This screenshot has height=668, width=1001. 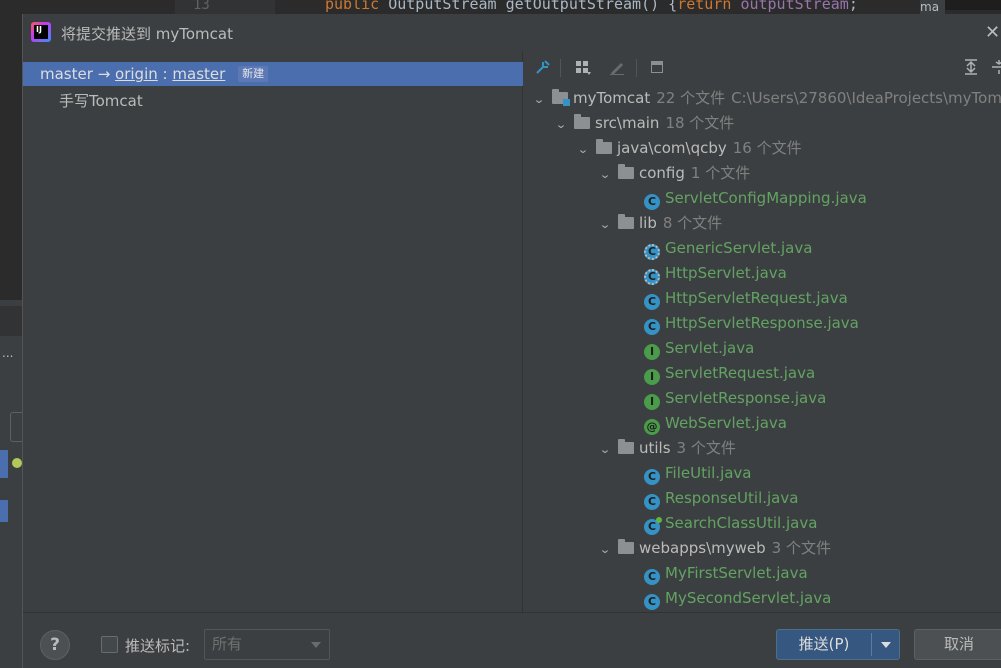 I want to click on help-button: ?, so click(x=55, y=645).